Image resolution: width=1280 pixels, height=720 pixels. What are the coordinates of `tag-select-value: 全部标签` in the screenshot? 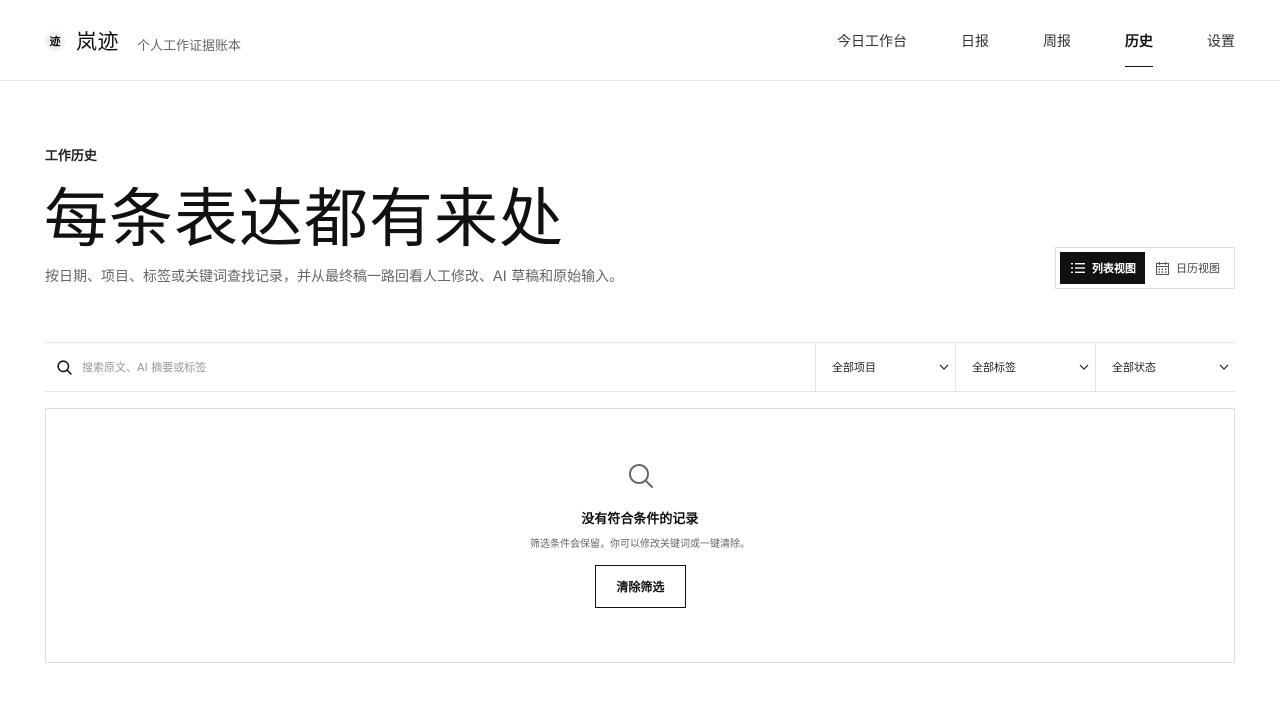 It's located at (994, 367).